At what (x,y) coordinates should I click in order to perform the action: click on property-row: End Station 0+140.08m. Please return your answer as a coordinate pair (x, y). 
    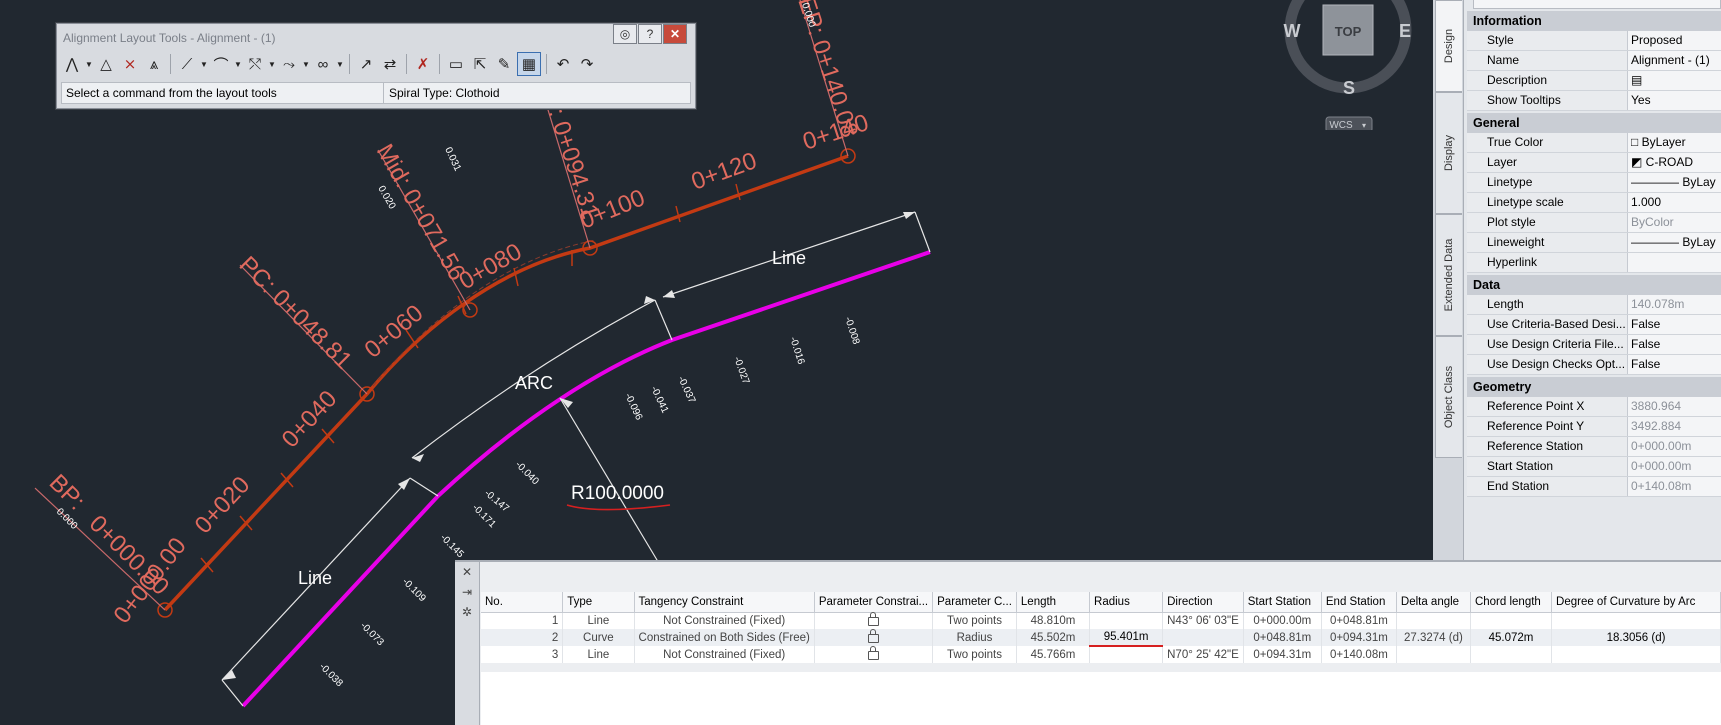
    Looking at the image, I should click on (1594, 487).